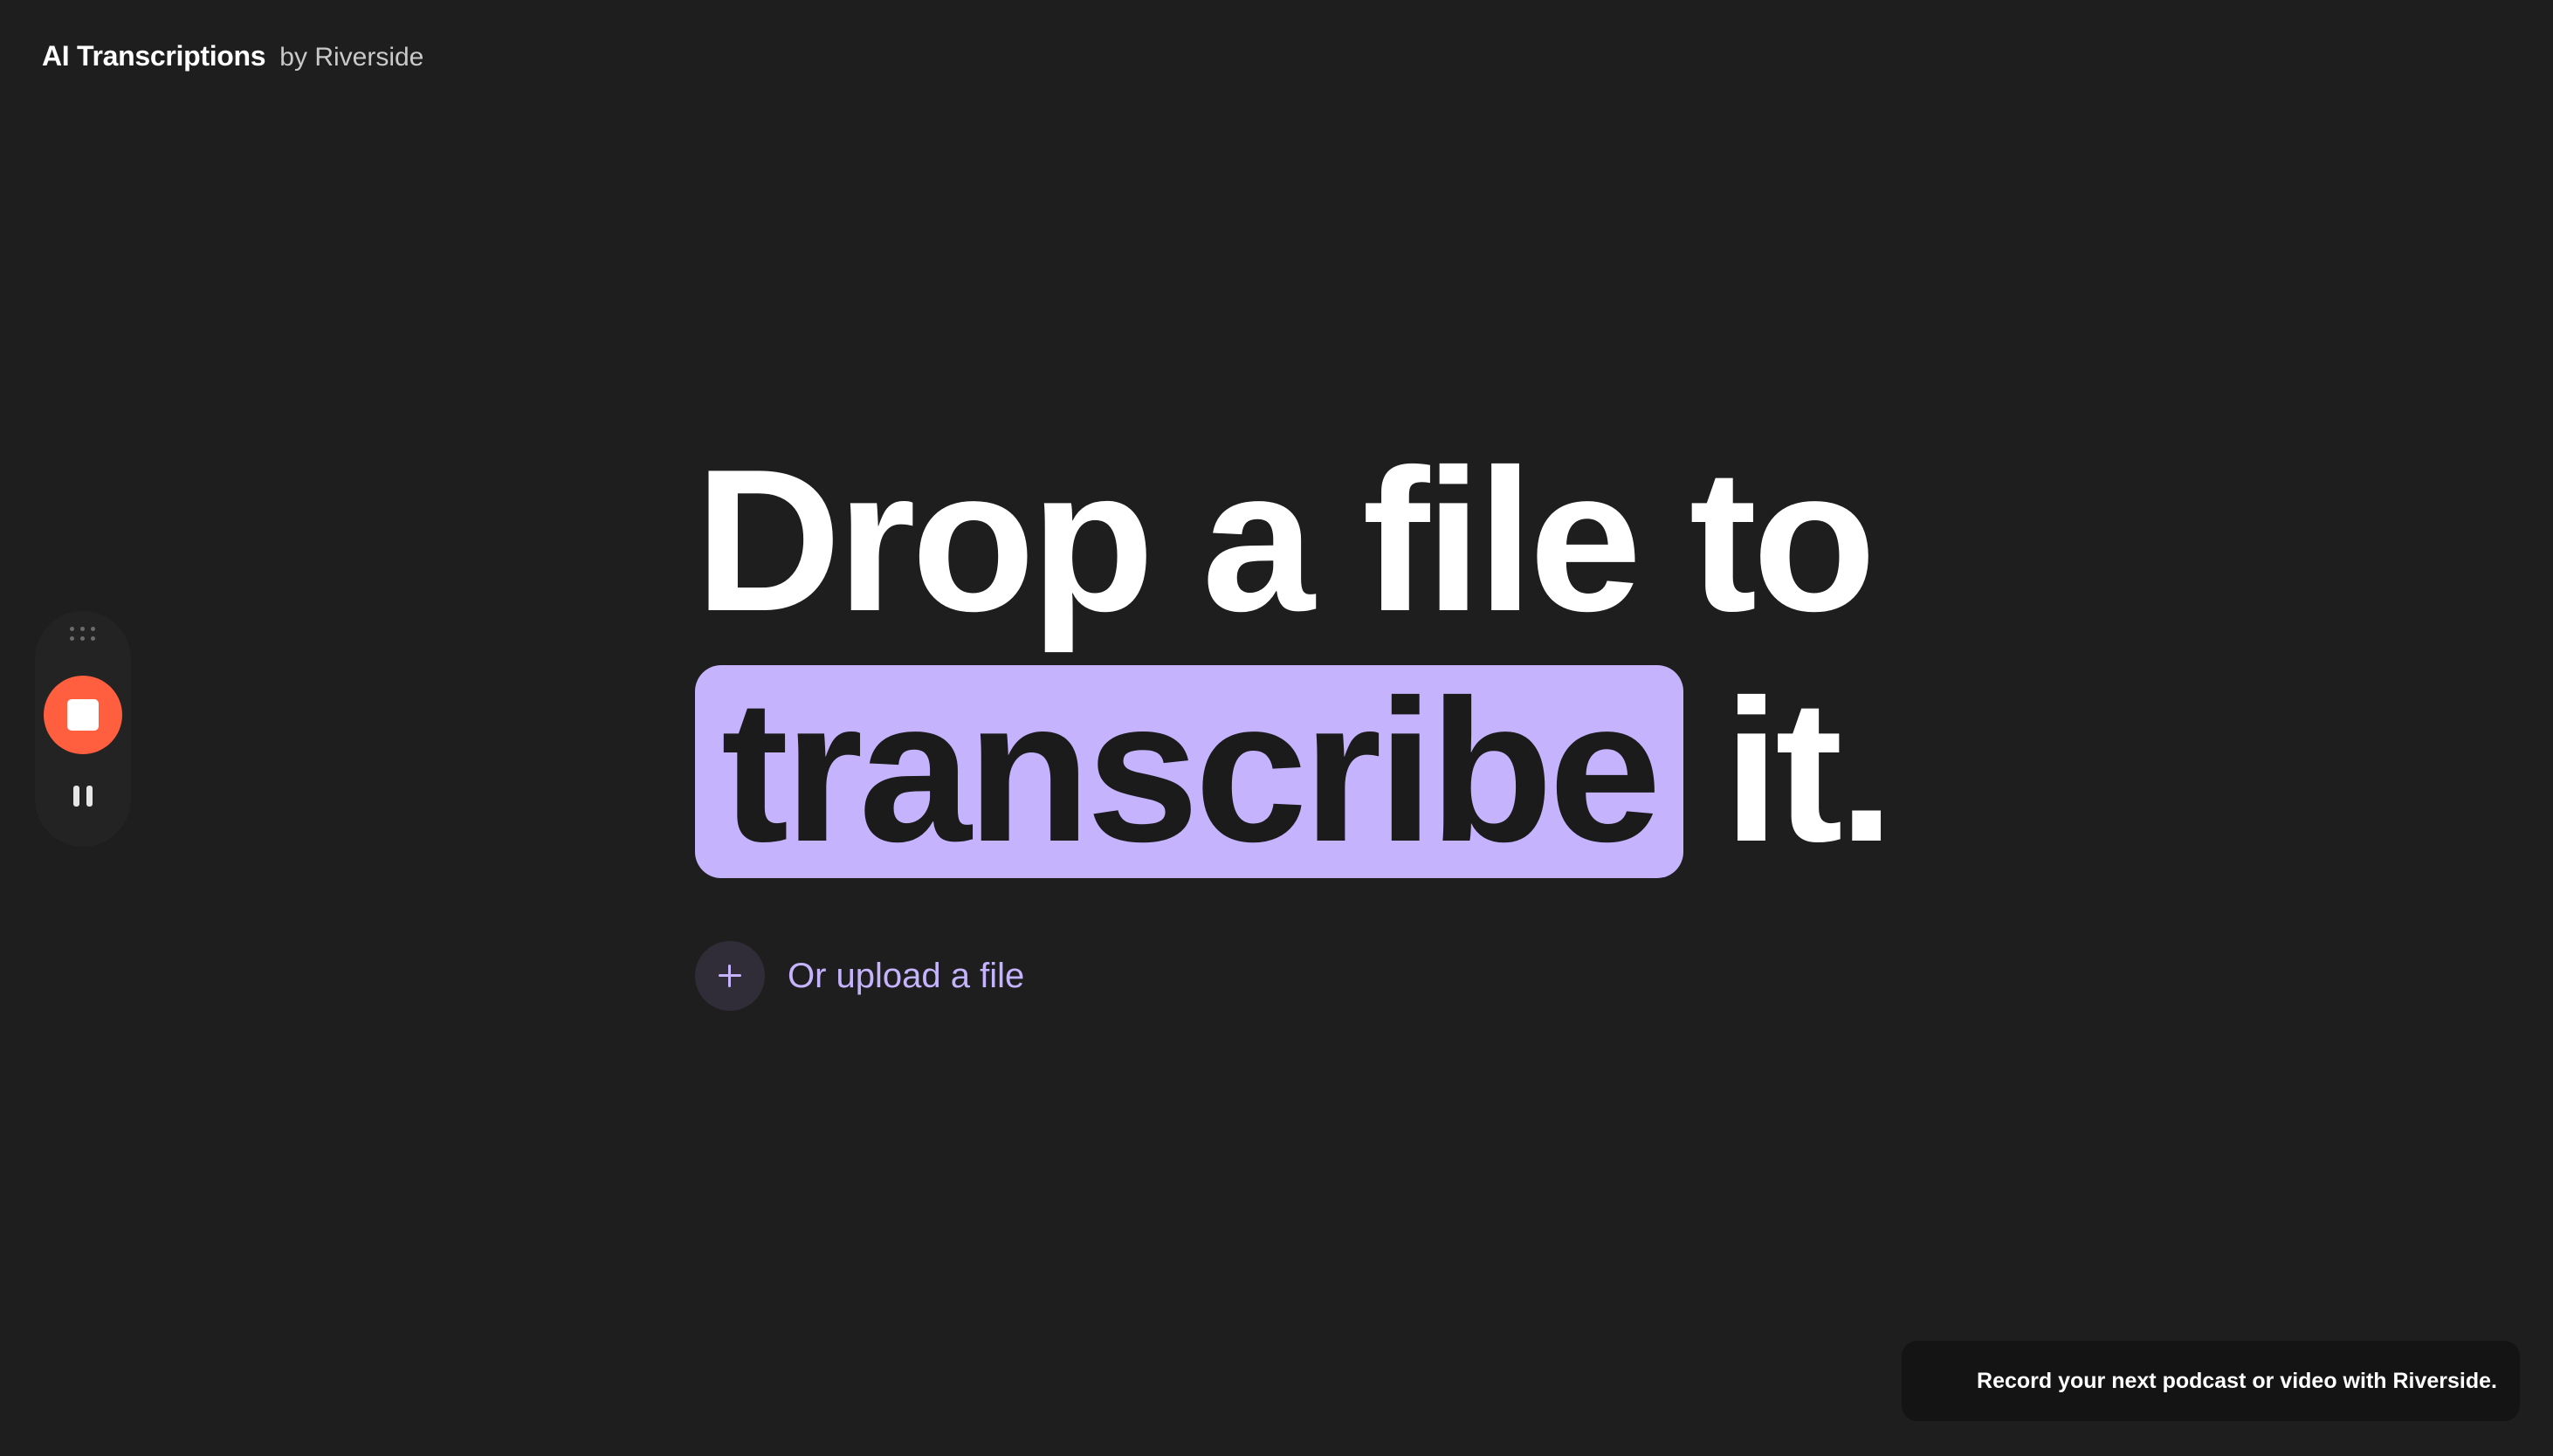 This screenshot has height=1456, width=2553. What do you see at coordinates (351, 57) in the screenshot?
I see `app-byline: by Riverside` at bounding box center [351, 57].